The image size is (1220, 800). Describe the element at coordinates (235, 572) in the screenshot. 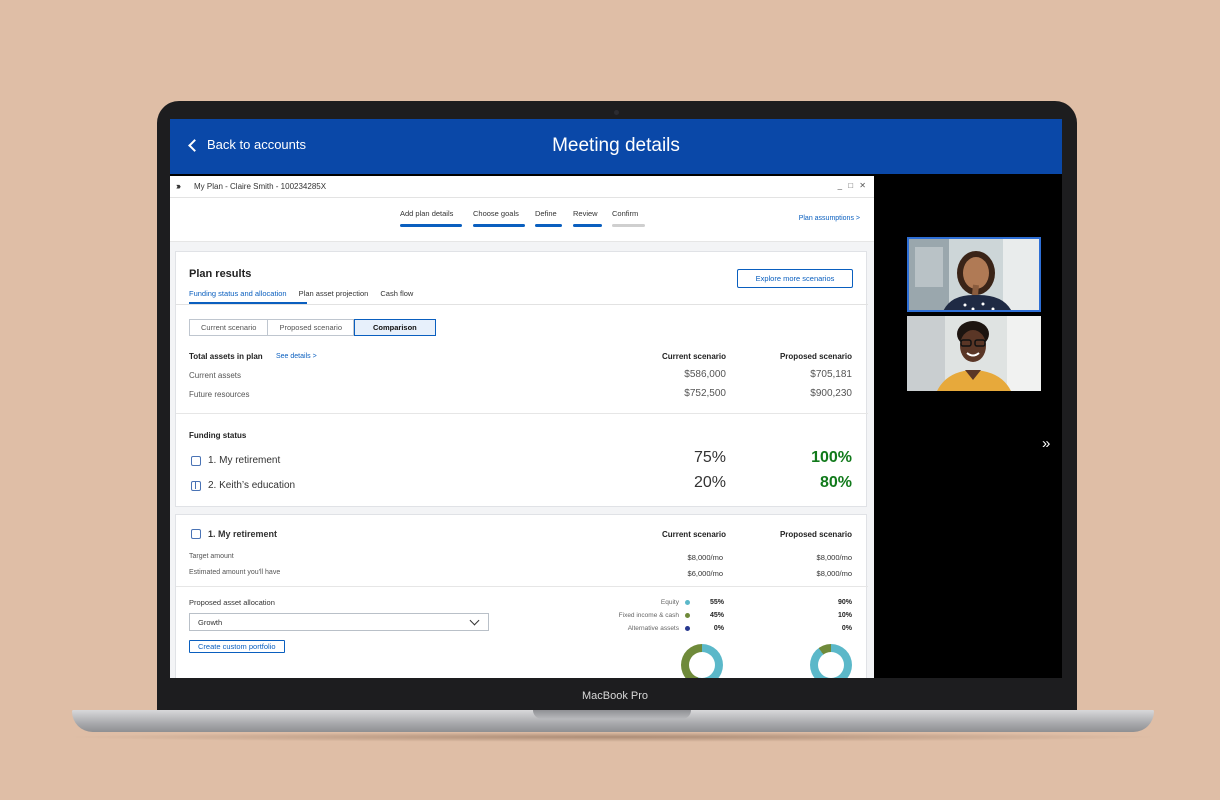

I see `retirement-row-label: Estimated amount you'll have` at that location.